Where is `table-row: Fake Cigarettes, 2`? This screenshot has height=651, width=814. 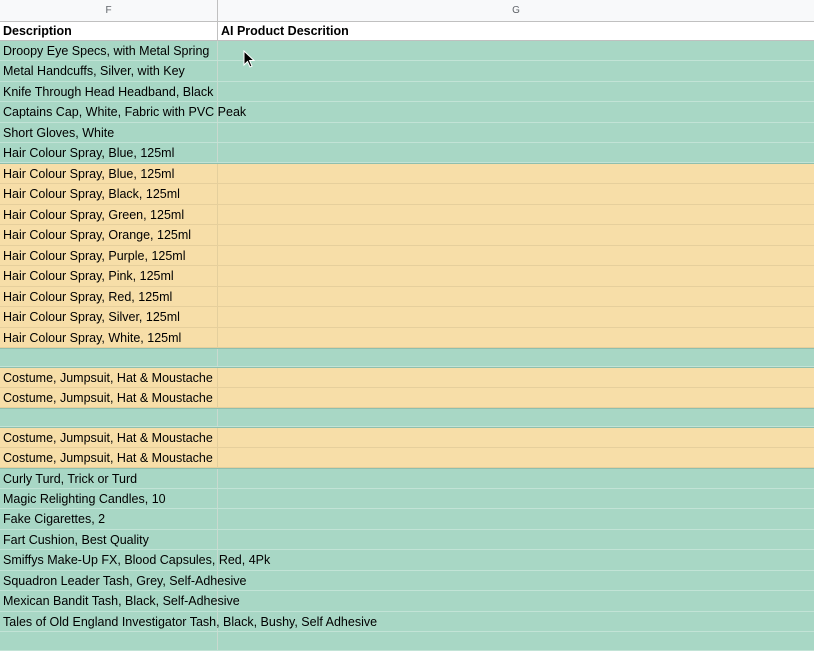 table-row: Fake Cigarettes, 2 is located at coordinates (407, 519).